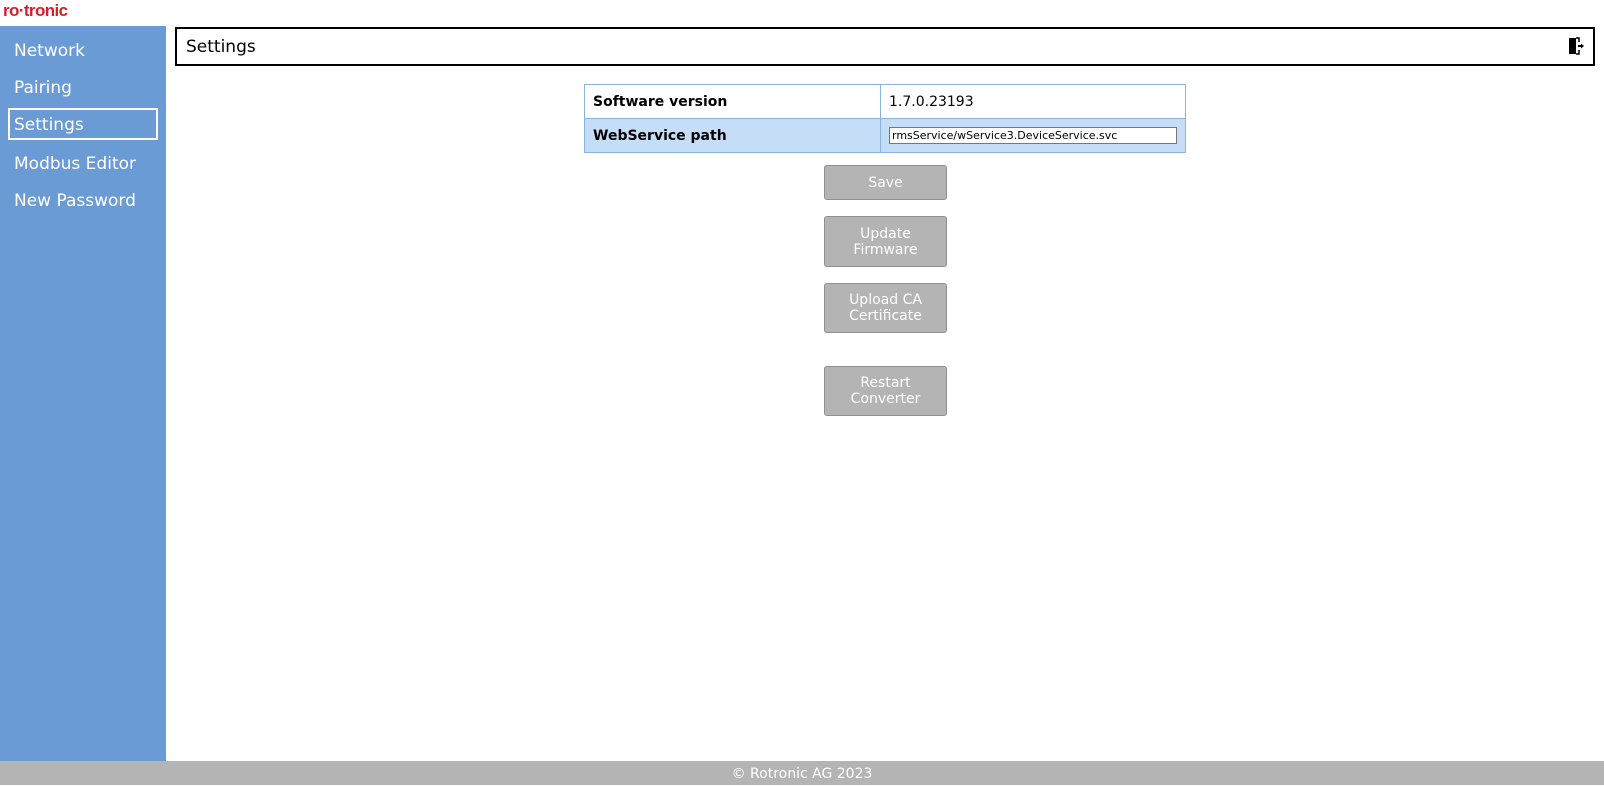 The height and width of the screenshot is (787, 1604). I want to click on update-firmware-button: Update Firmware, so click(885, 241).